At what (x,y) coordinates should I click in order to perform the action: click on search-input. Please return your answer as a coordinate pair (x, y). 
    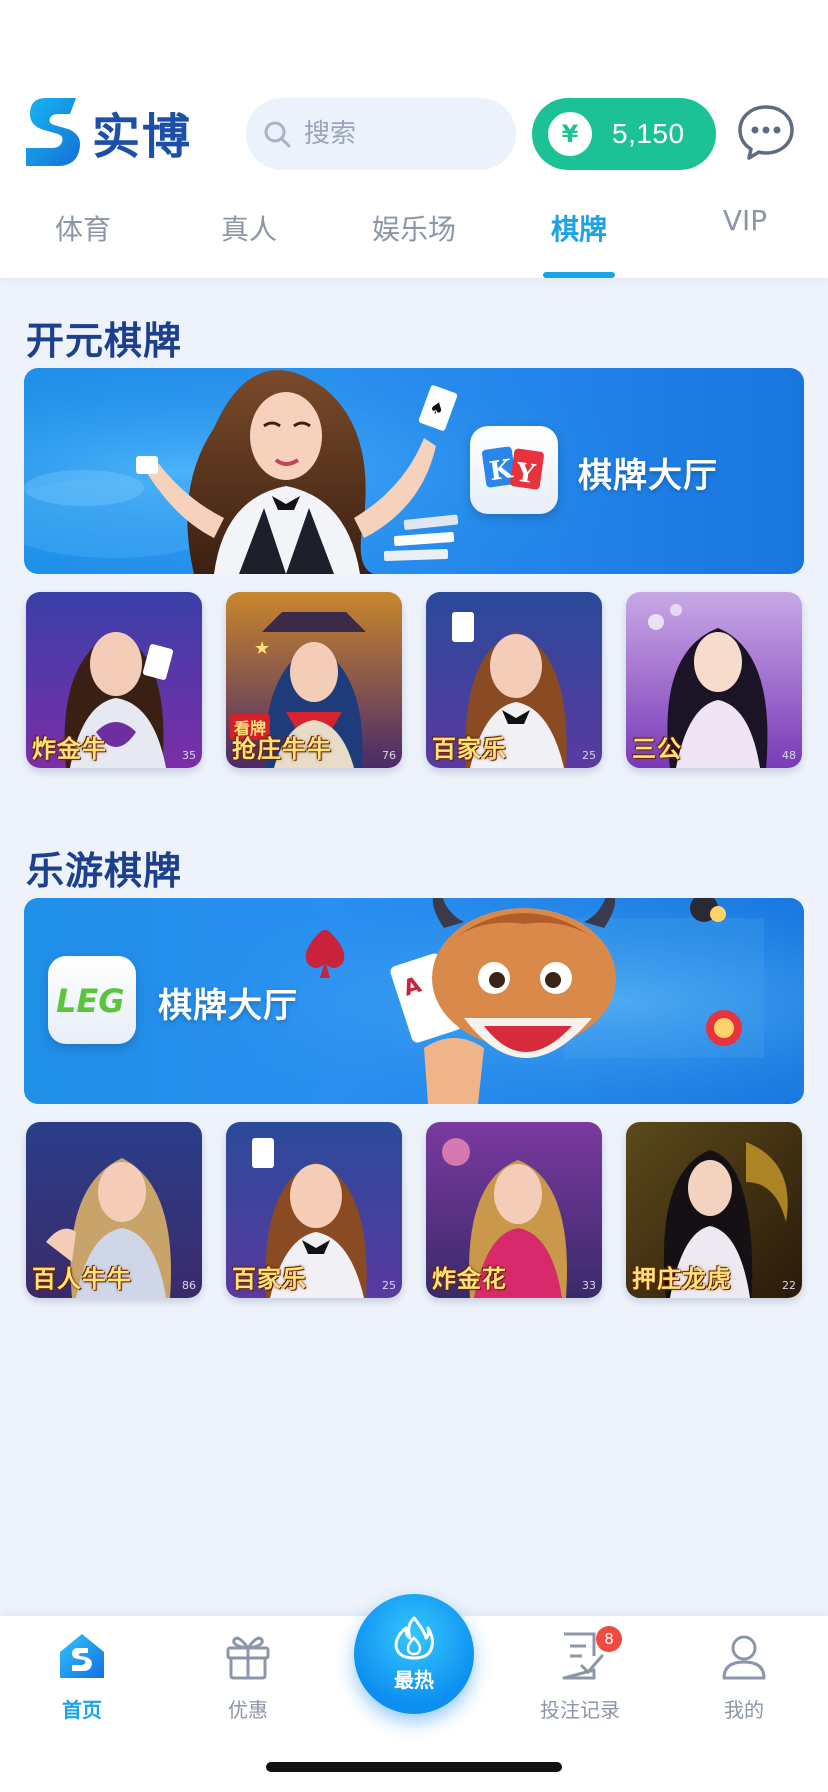
    Looking at the image, I should click on (404, 134).